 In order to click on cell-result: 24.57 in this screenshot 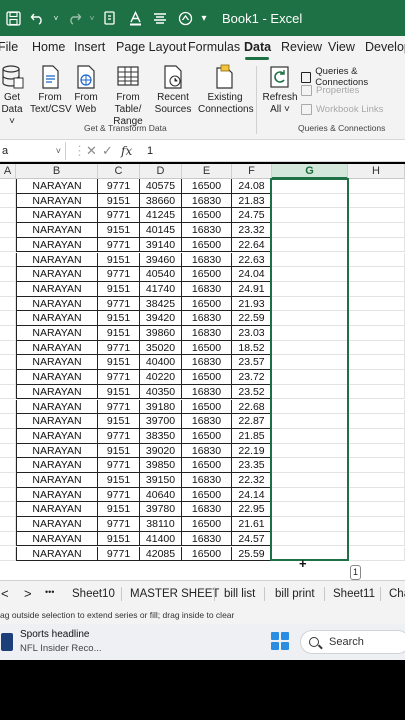, I will do `click(252, 539)`.